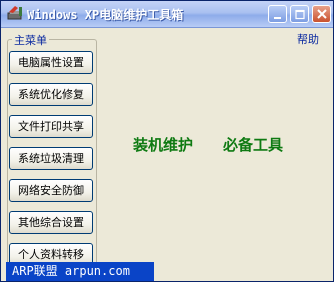 The width and height of the screenshot is (334, 282). Describe the element at coordinates (51, 158) in the screenshot. I see `menu-button-junk-cleanup: 系统垃圾清理` at that location.